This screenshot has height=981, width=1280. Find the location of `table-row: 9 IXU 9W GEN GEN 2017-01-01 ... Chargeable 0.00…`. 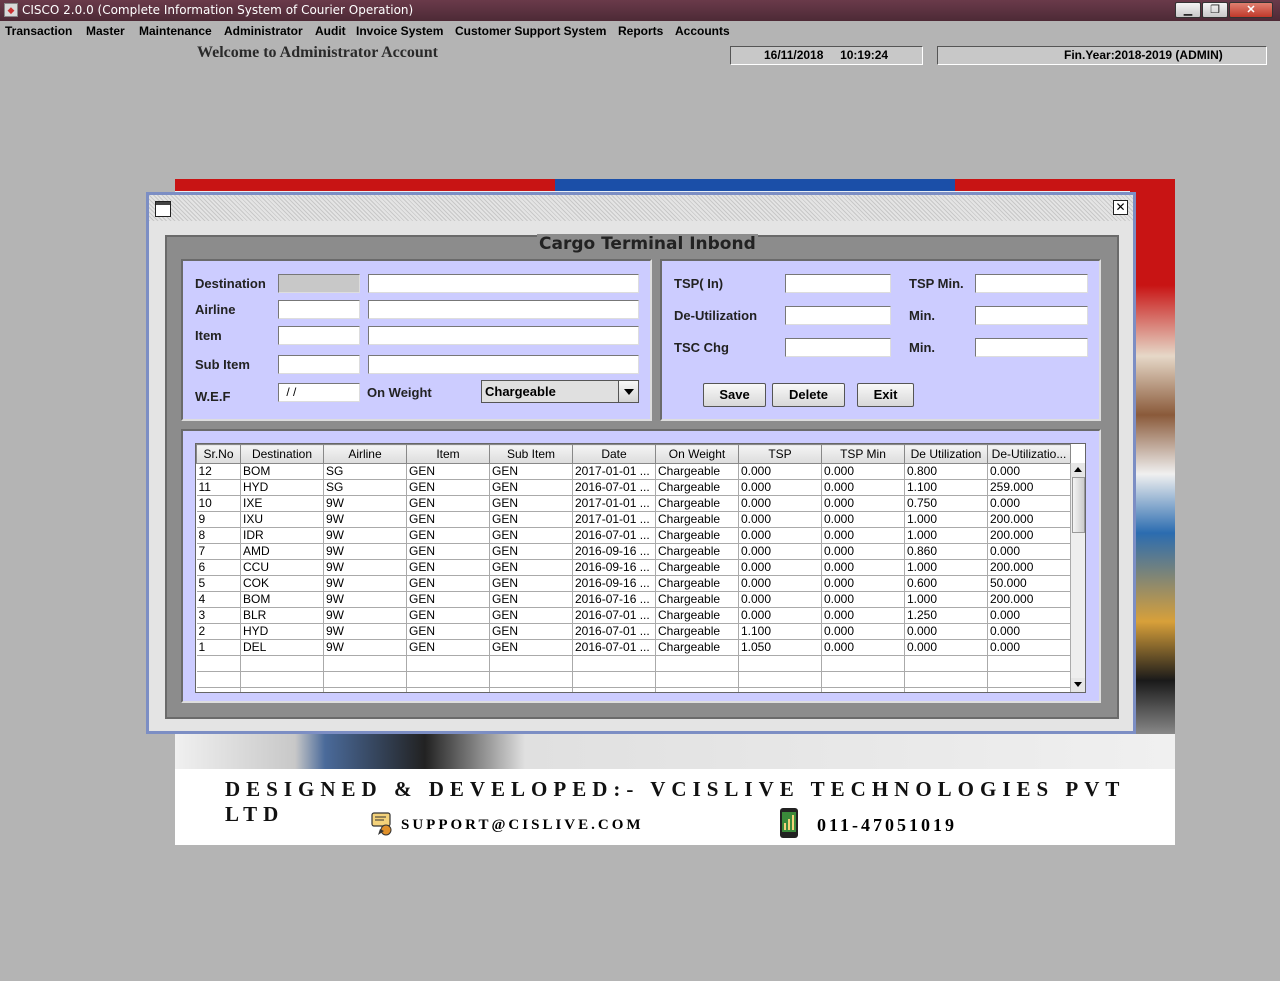

table-row: 9 IXU 9W GEN GEN 2017-01-01 ... Chargeable 0.00… is located at coordinates (633, 519).